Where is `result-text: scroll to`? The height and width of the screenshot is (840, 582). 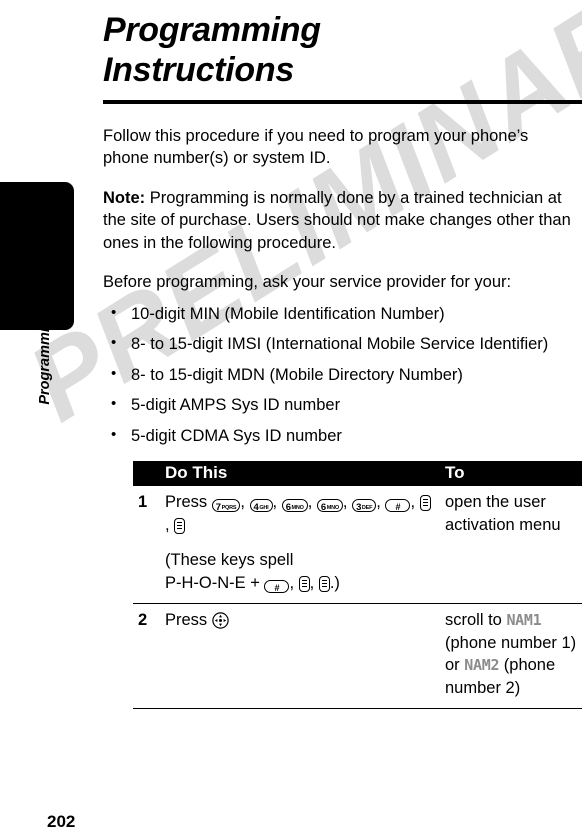
result-text: scroll to is located at coordinates (476, 620).